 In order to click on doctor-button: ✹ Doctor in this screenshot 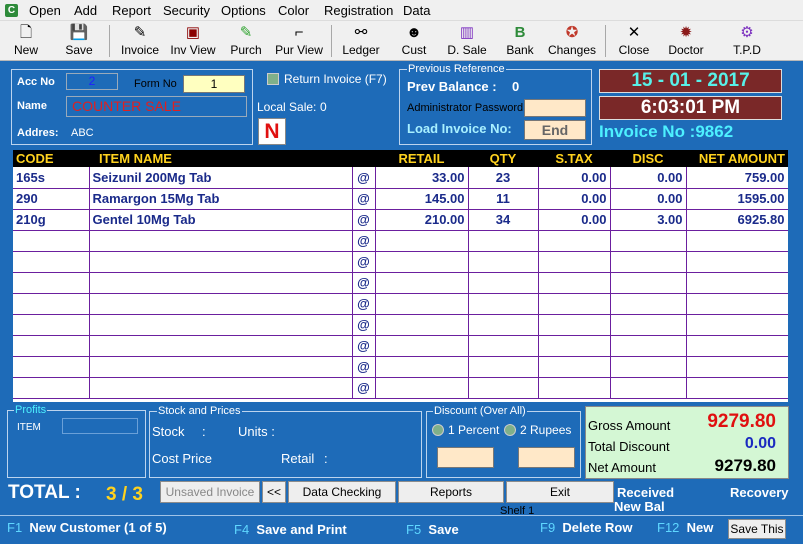, I will do `click(686, 41)`.